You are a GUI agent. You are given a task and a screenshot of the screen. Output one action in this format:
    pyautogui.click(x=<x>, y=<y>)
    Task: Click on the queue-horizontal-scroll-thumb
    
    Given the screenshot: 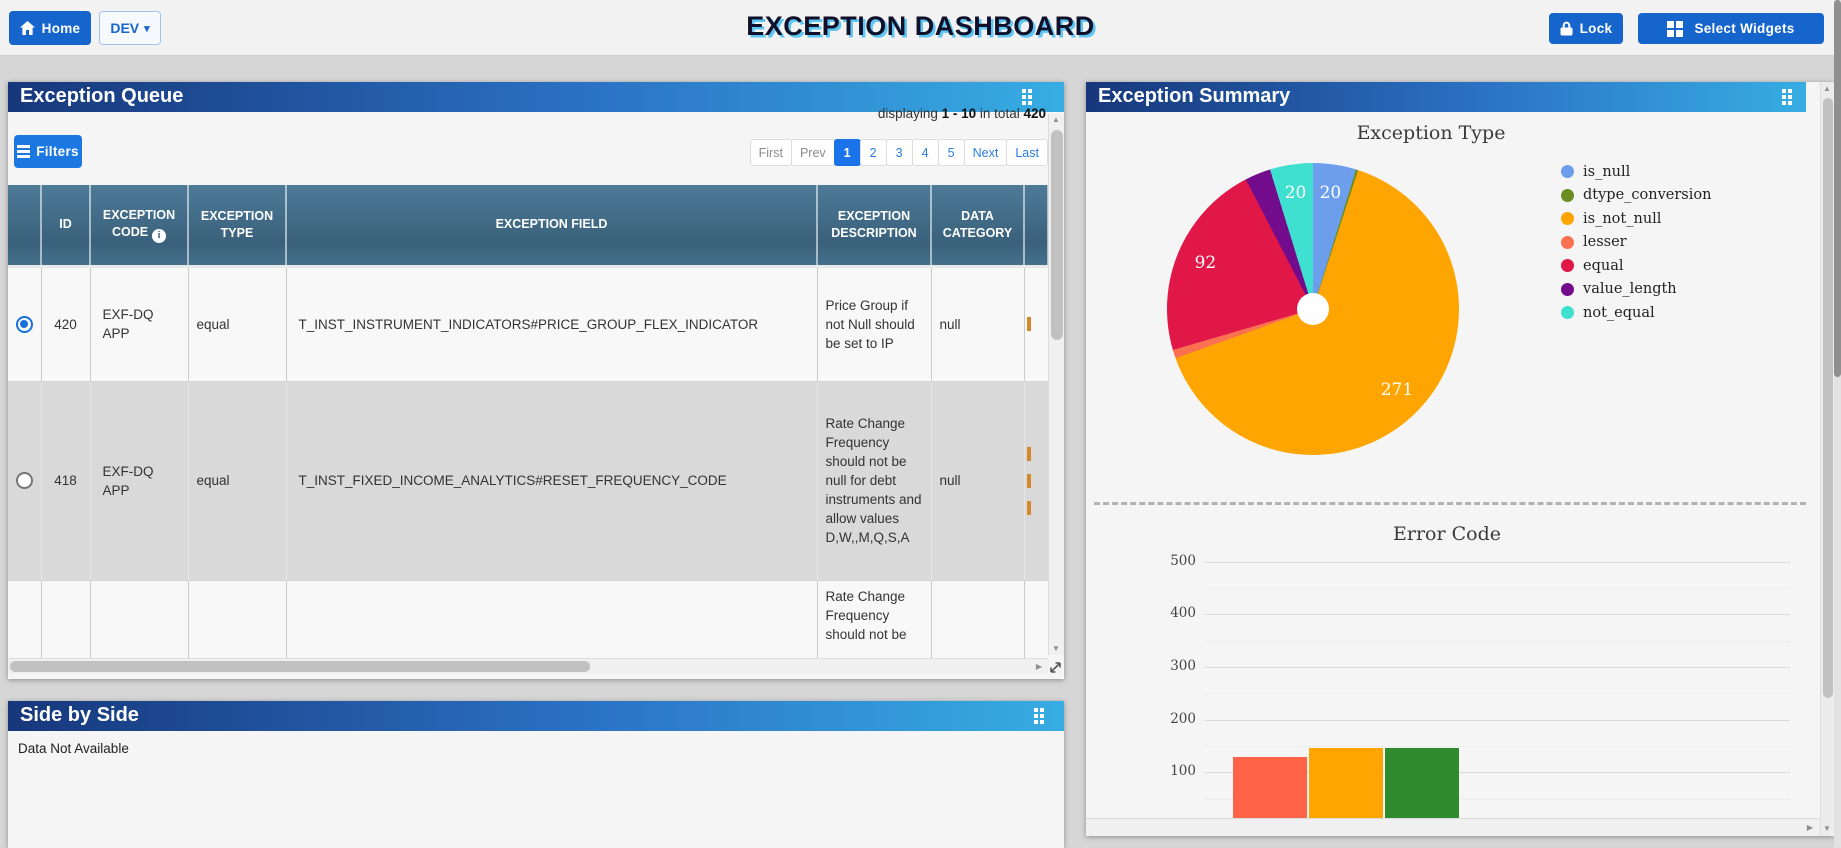 What is the action you would take?
    pyautogui.click(x=300, y=666)
    